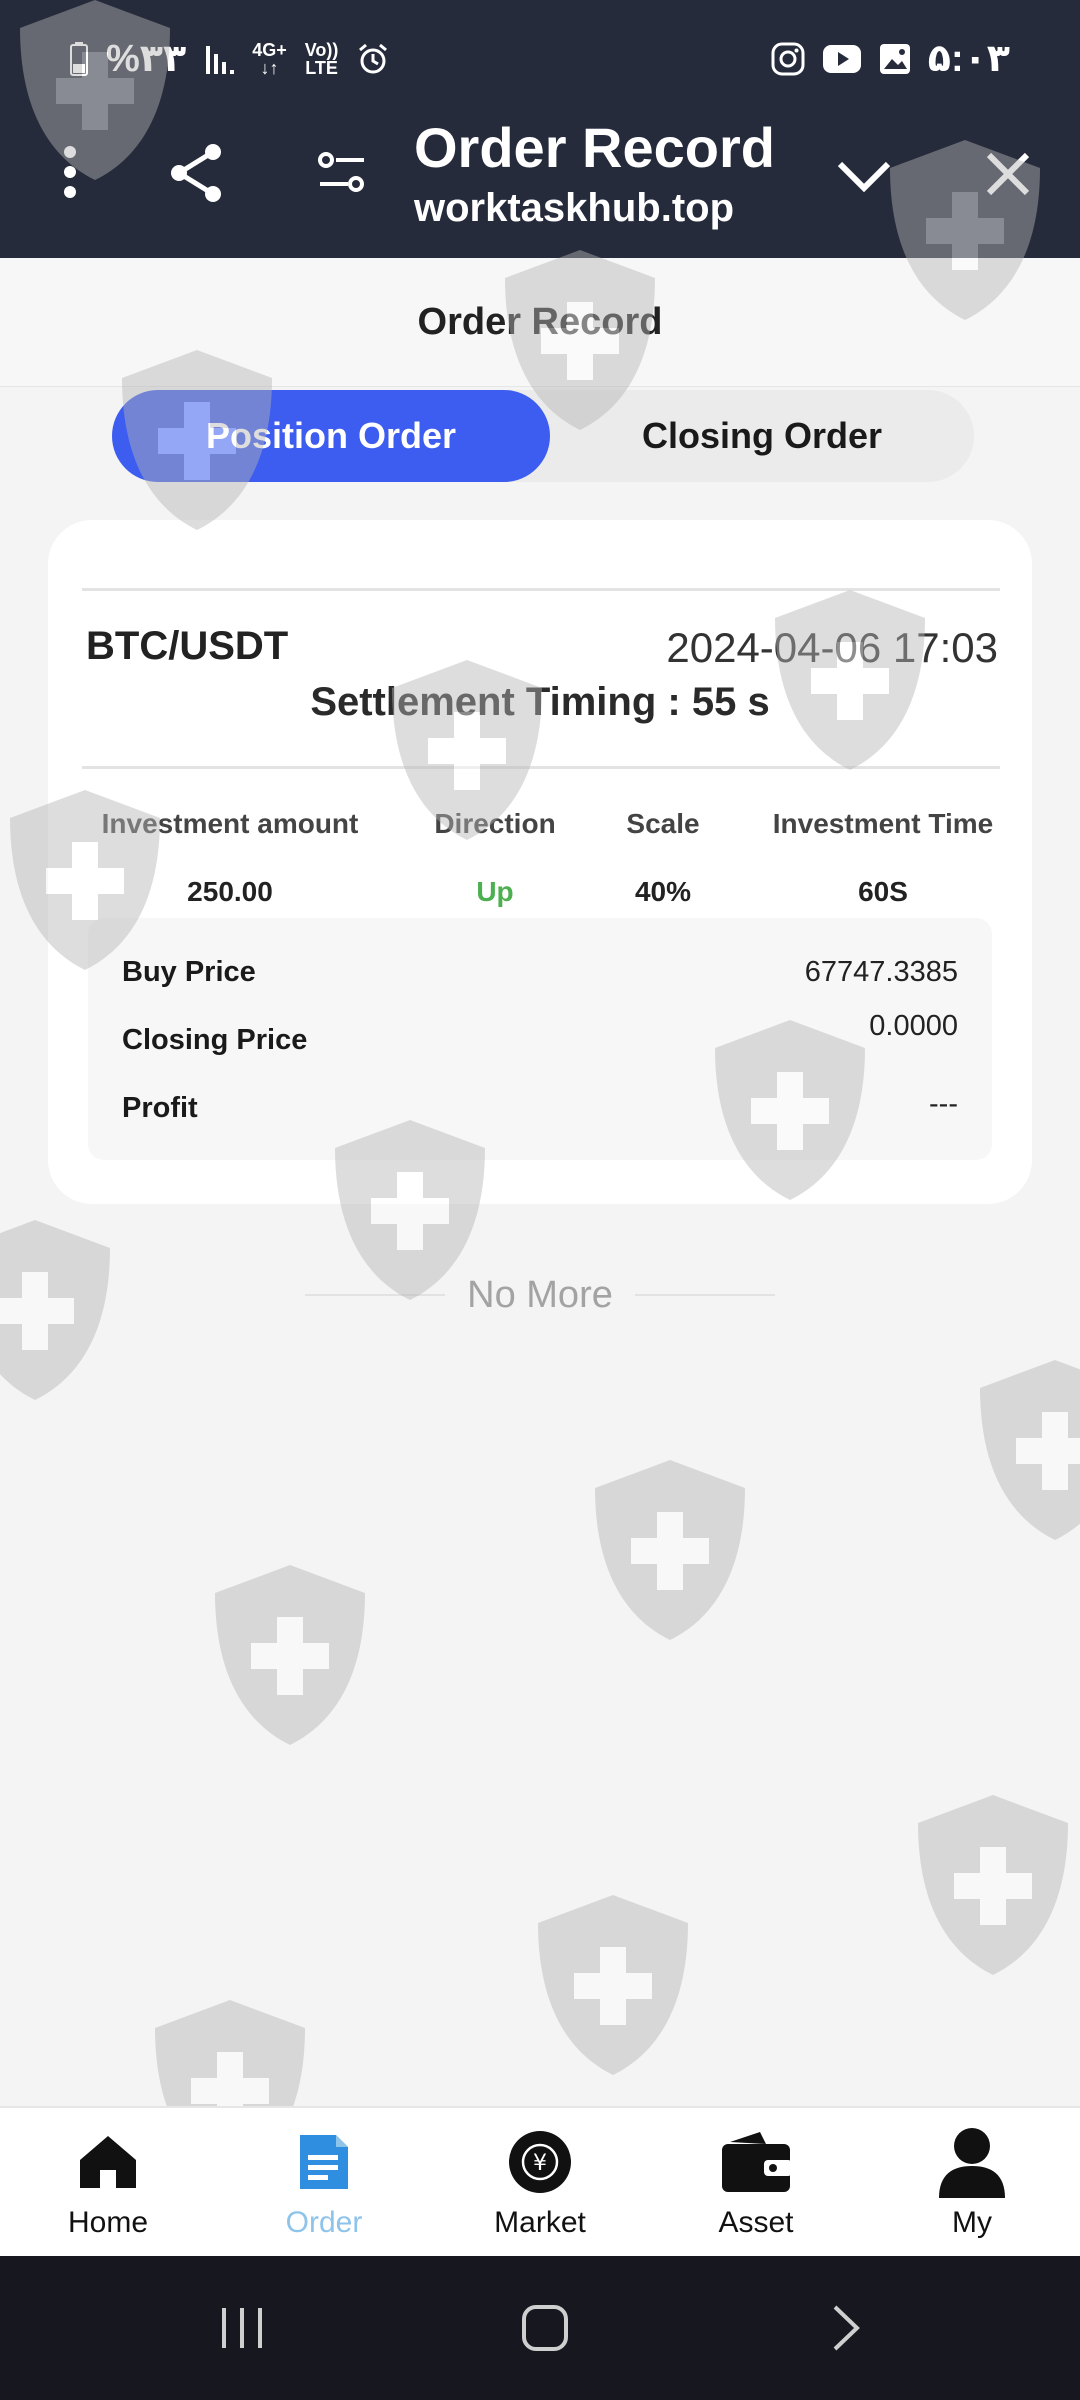 This screenshot has height=2400, width=1080. What do you see at coordinates (331, 436) in the screenshot?
I see `tab-position-order: Position Order` at bounding box center [331, 436].